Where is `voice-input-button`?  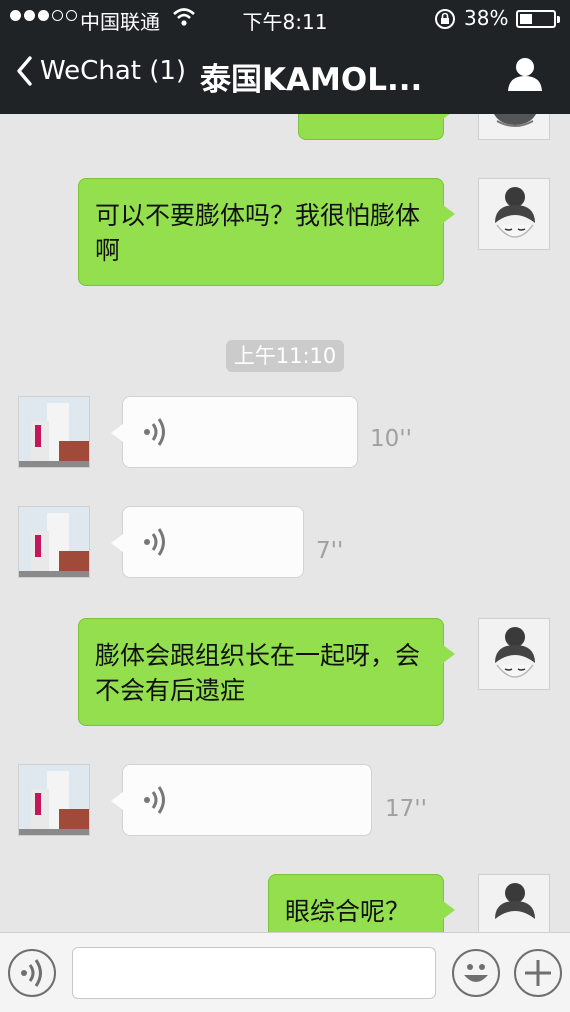 voice-input-button is located at coordinates (32, 973).